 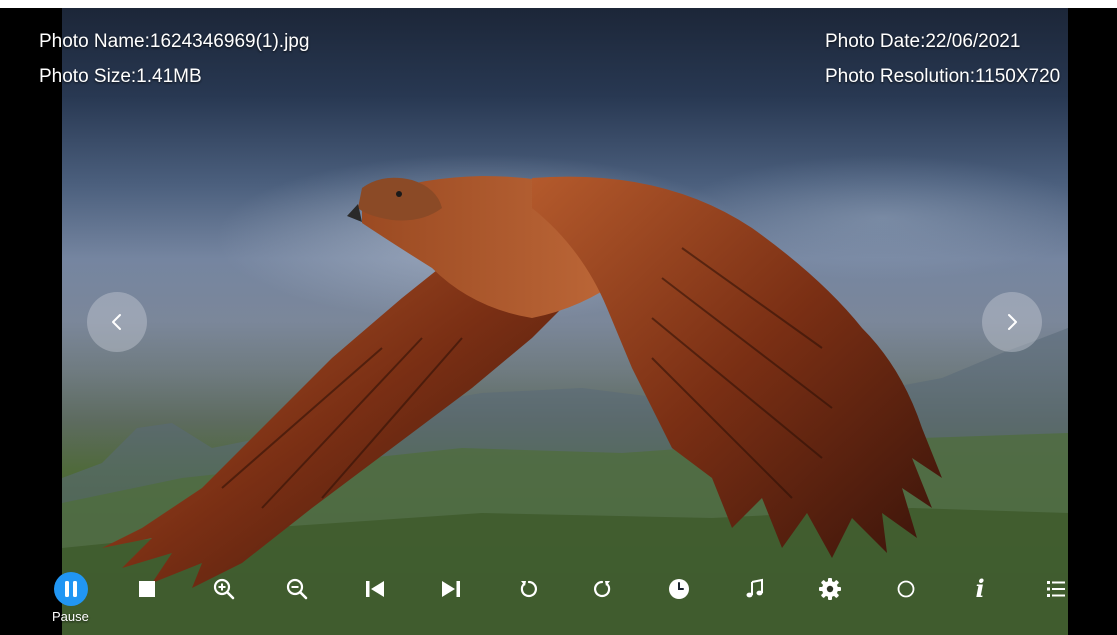 What do you see at coordinates (973, 41) in the screenshot?
I see `photo-date-value: 22/06/2021` at bounding box center [973, 41].